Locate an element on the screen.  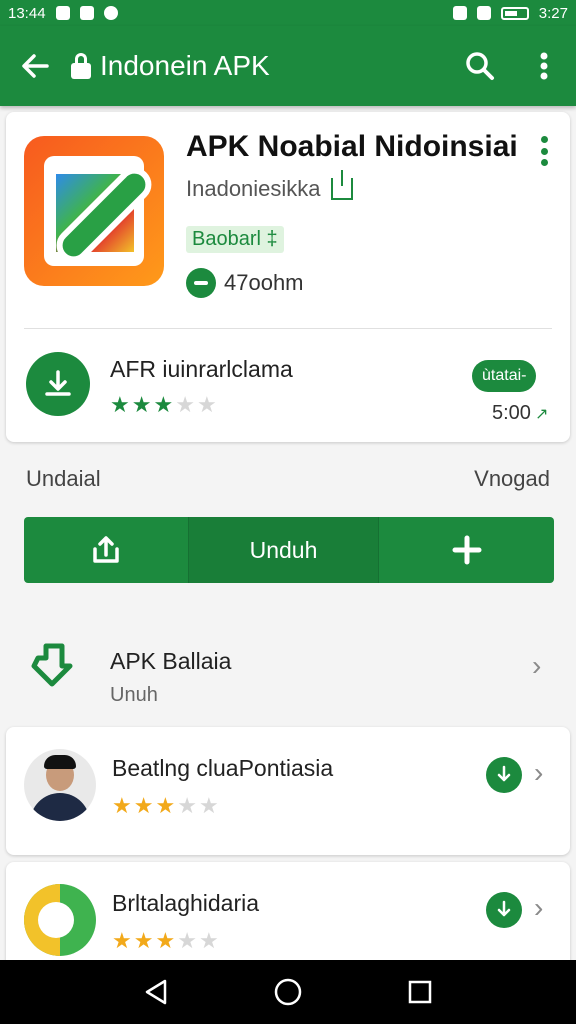
rating-number: 5:00 is located at coordinates (511, 413).